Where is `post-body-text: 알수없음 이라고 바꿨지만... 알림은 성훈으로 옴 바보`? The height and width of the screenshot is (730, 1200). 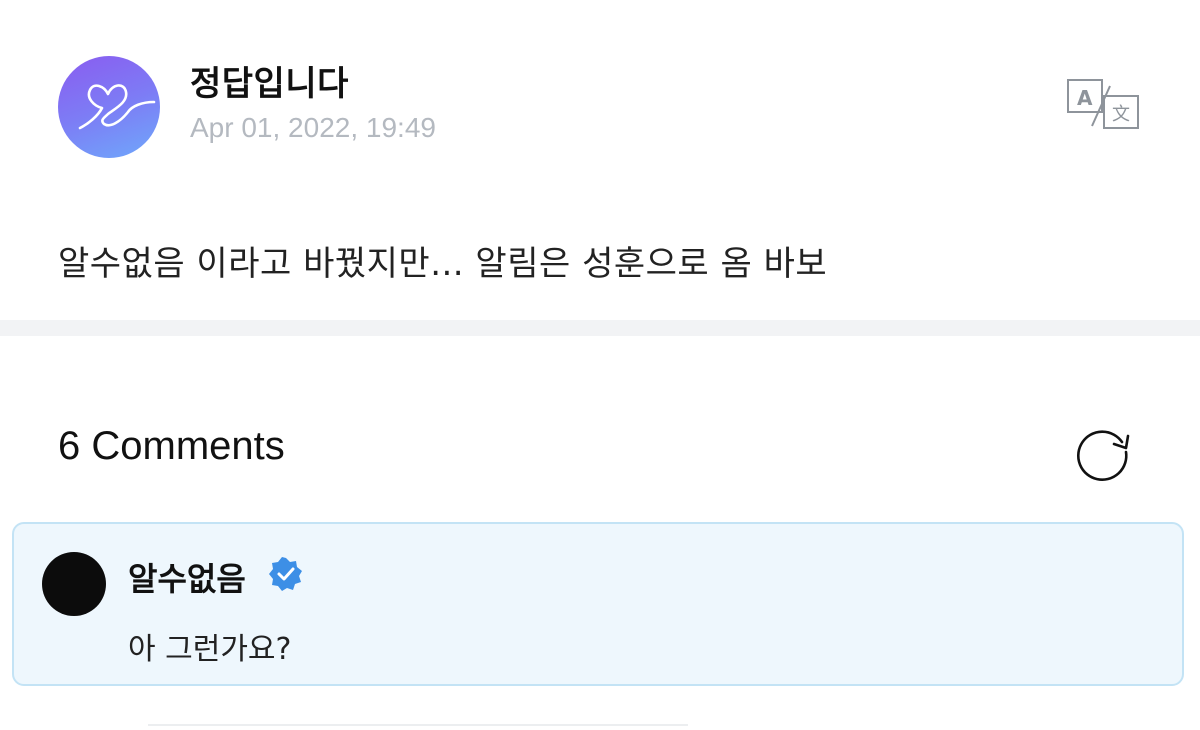
post-body-text: 알수없음 이라고 바꿨지만... 알림은 성훈으로 옴 바보 is located at coordinates (443, 264).